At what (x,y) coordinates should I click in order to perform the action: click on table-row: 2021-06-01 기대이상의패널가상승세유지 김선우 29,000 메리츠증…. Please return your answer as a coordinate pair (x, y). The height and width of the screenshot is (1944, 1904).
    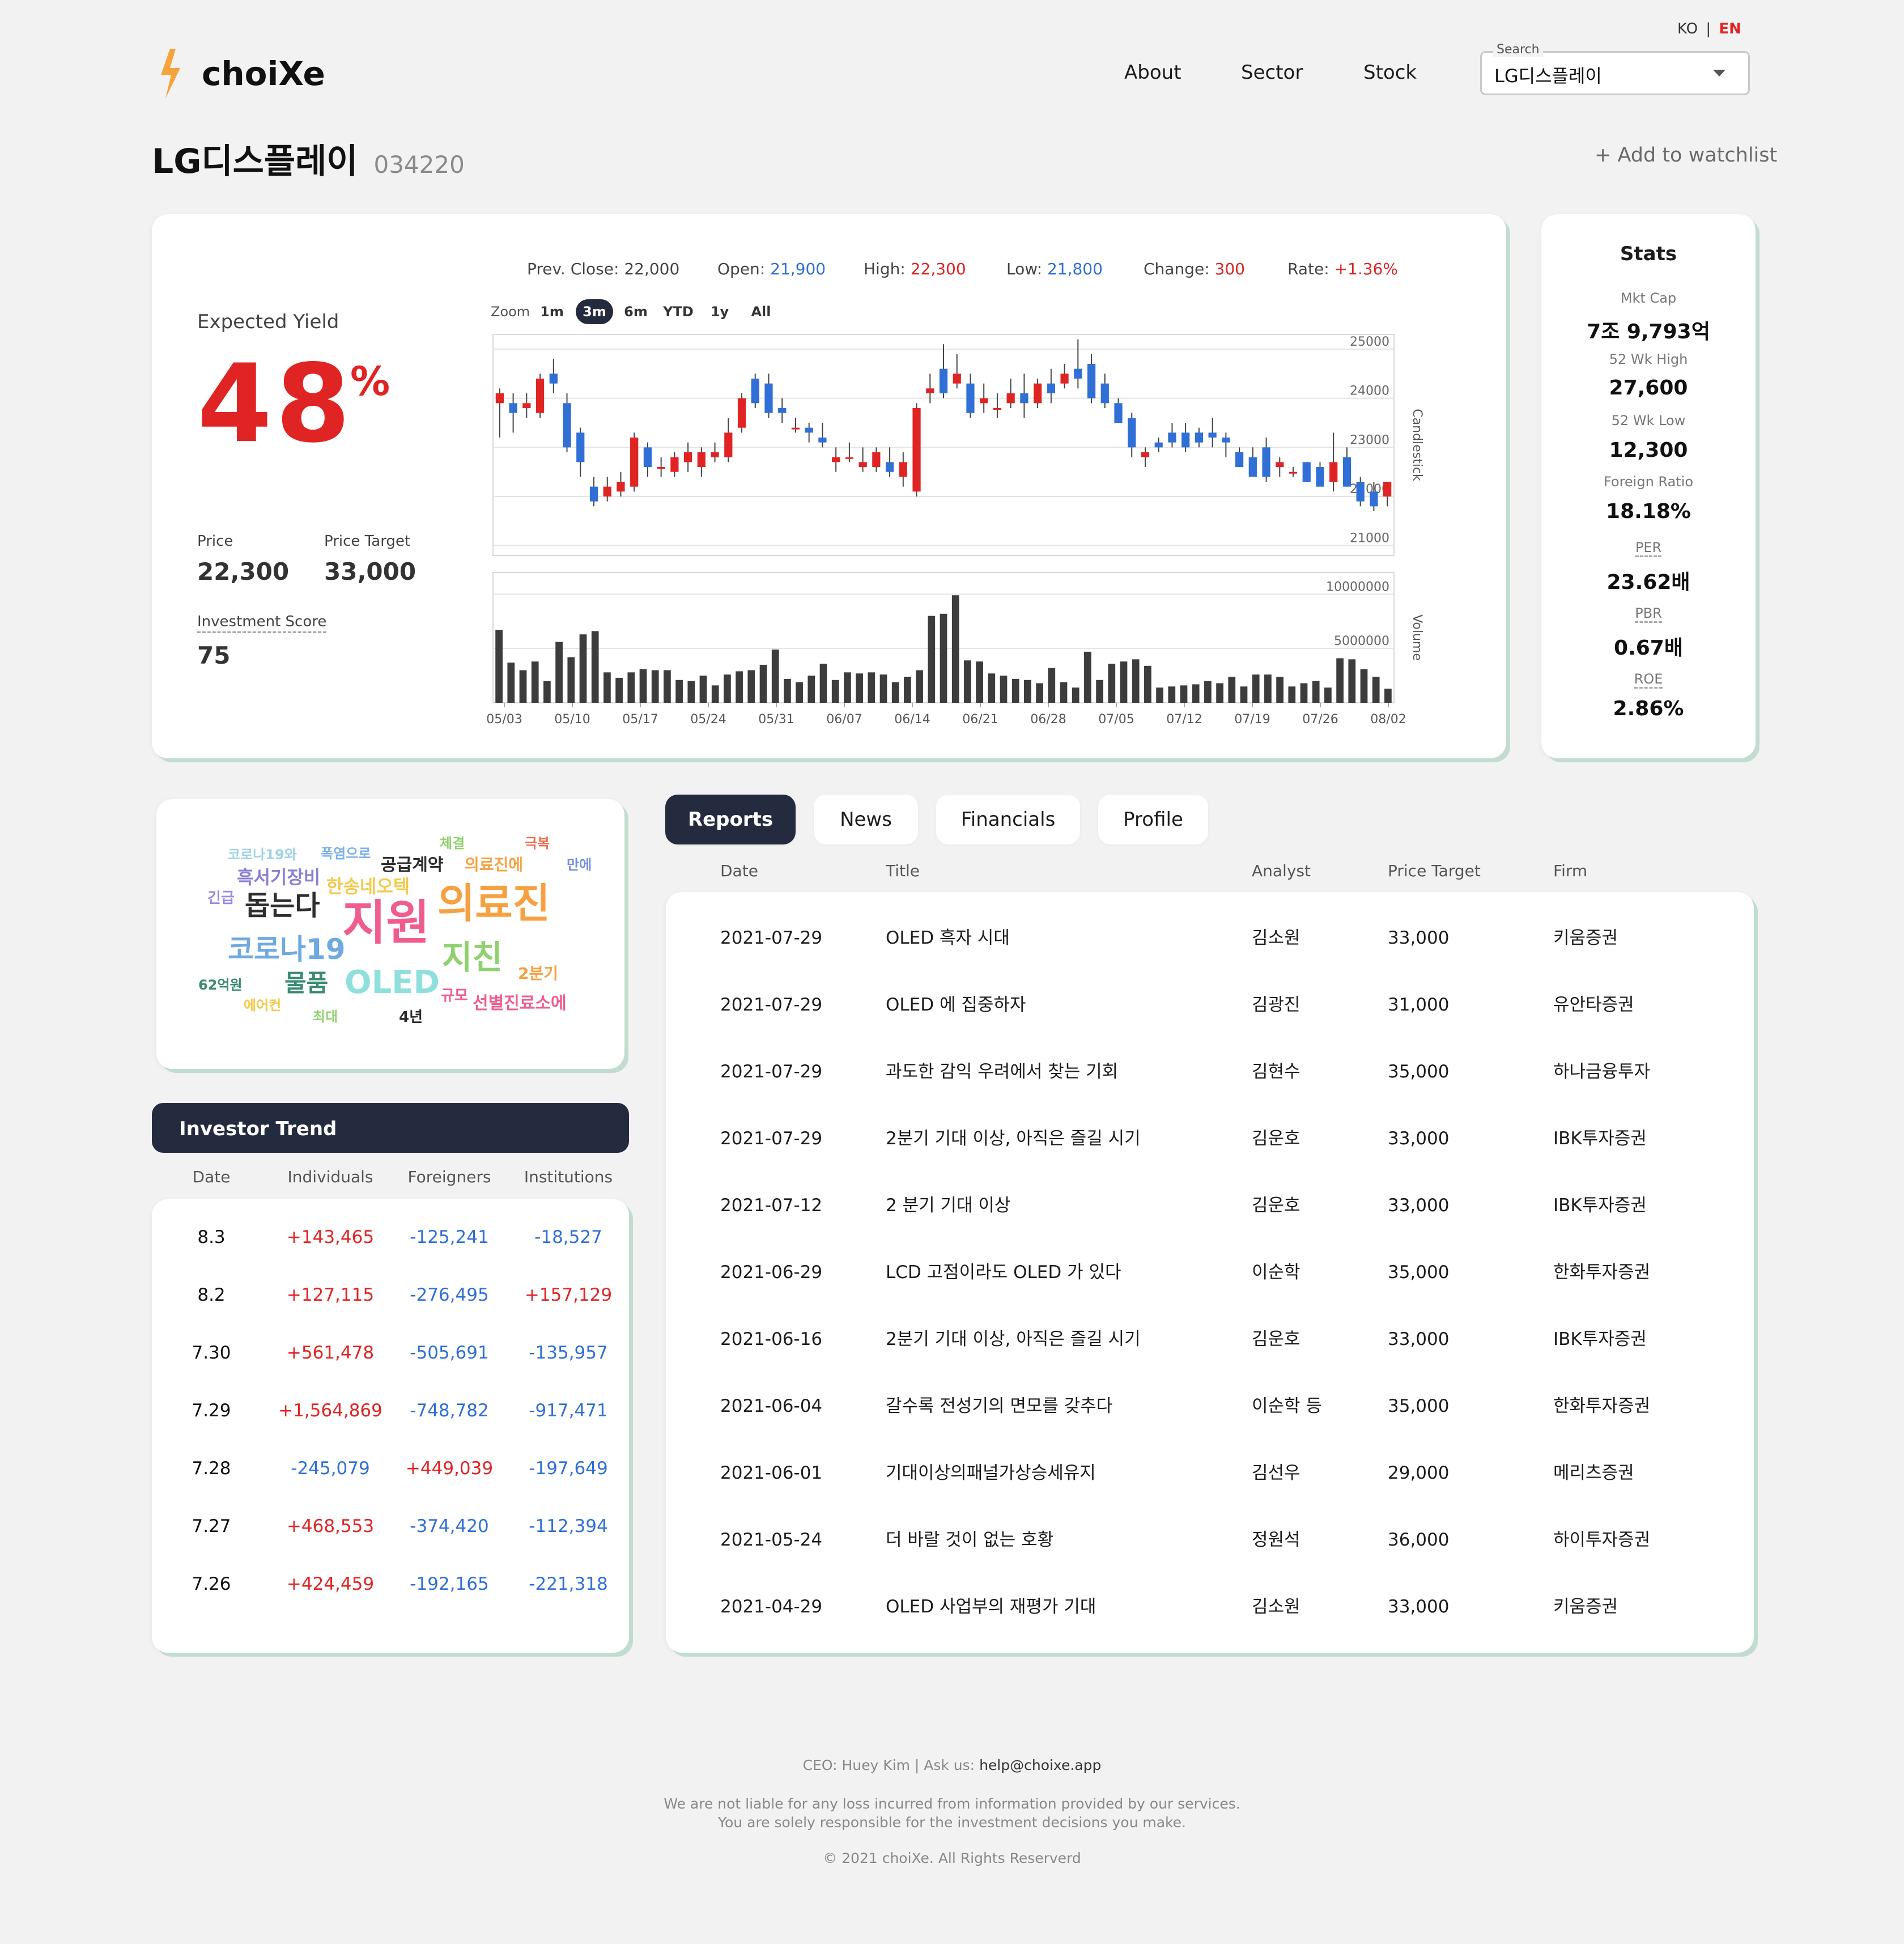
    Looking at the image, I should click on (1210, 1473).